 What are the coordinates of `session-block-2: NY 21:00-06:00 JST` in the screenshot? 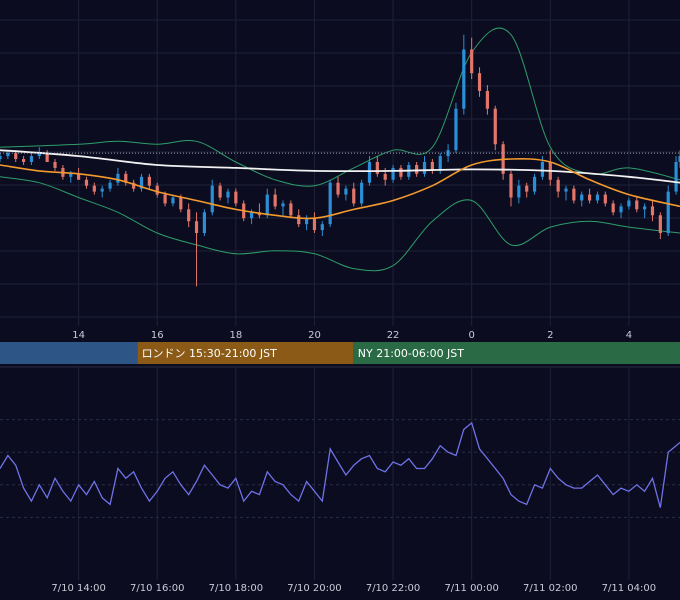 It's located at (516, 353).